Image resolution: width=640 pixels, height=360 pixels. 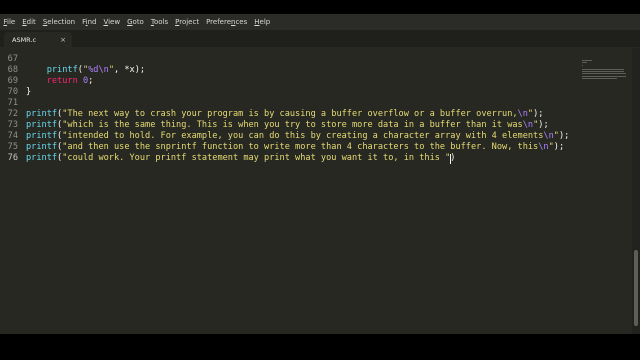 What do you see at coordinates (136, 22) in the screenshot?
I see `menu-goto: Goto` at bounding box center [136, 22].